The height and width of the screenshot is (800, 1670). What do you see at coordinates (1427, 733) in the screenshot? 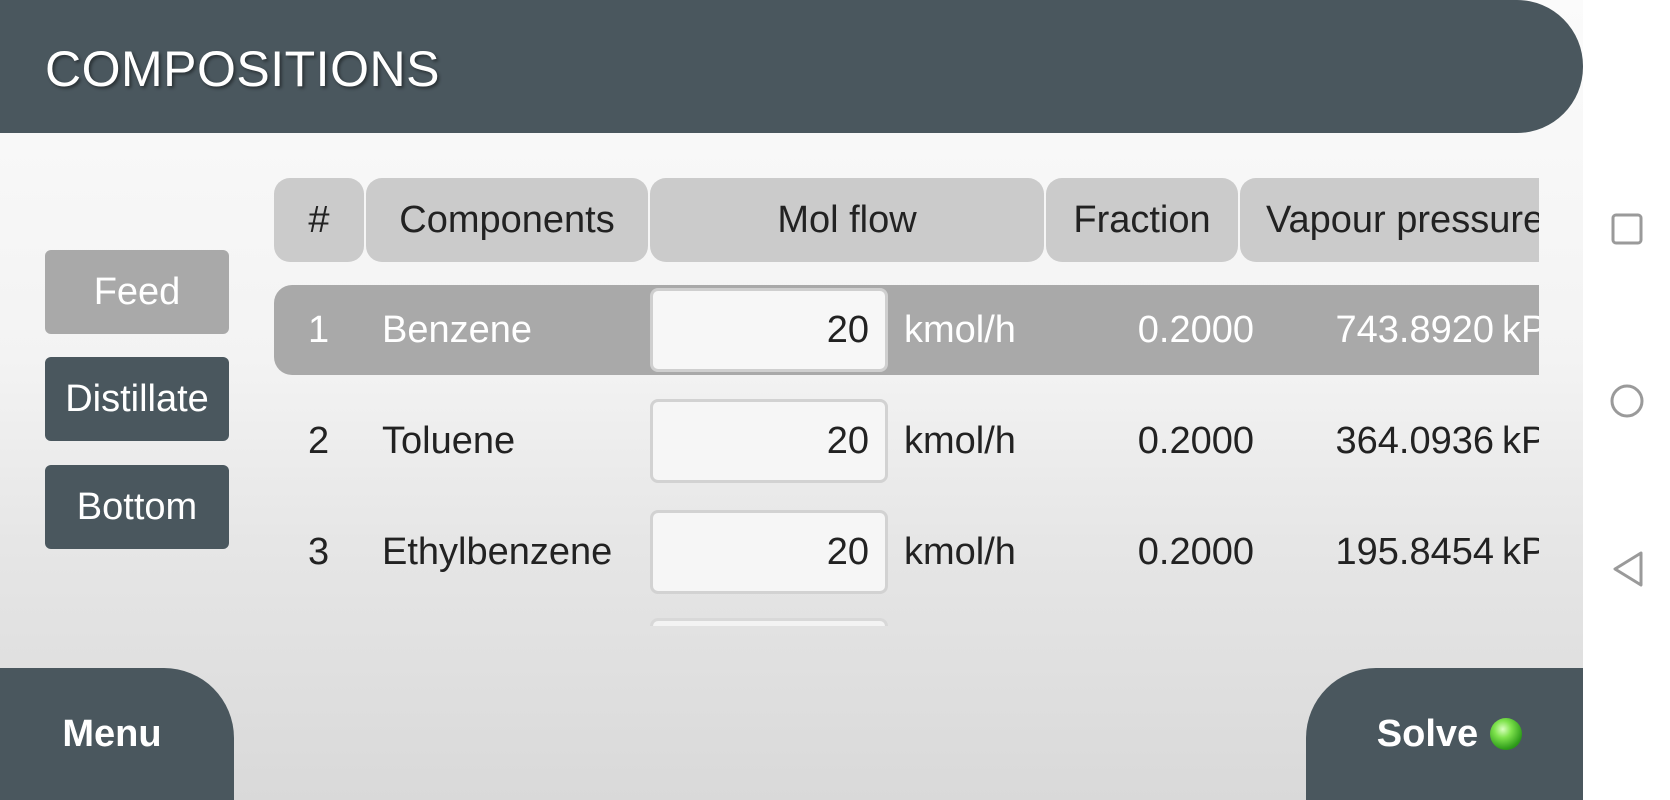
I see `solve-button-label: Solve` at bounding box center [1427, 733].